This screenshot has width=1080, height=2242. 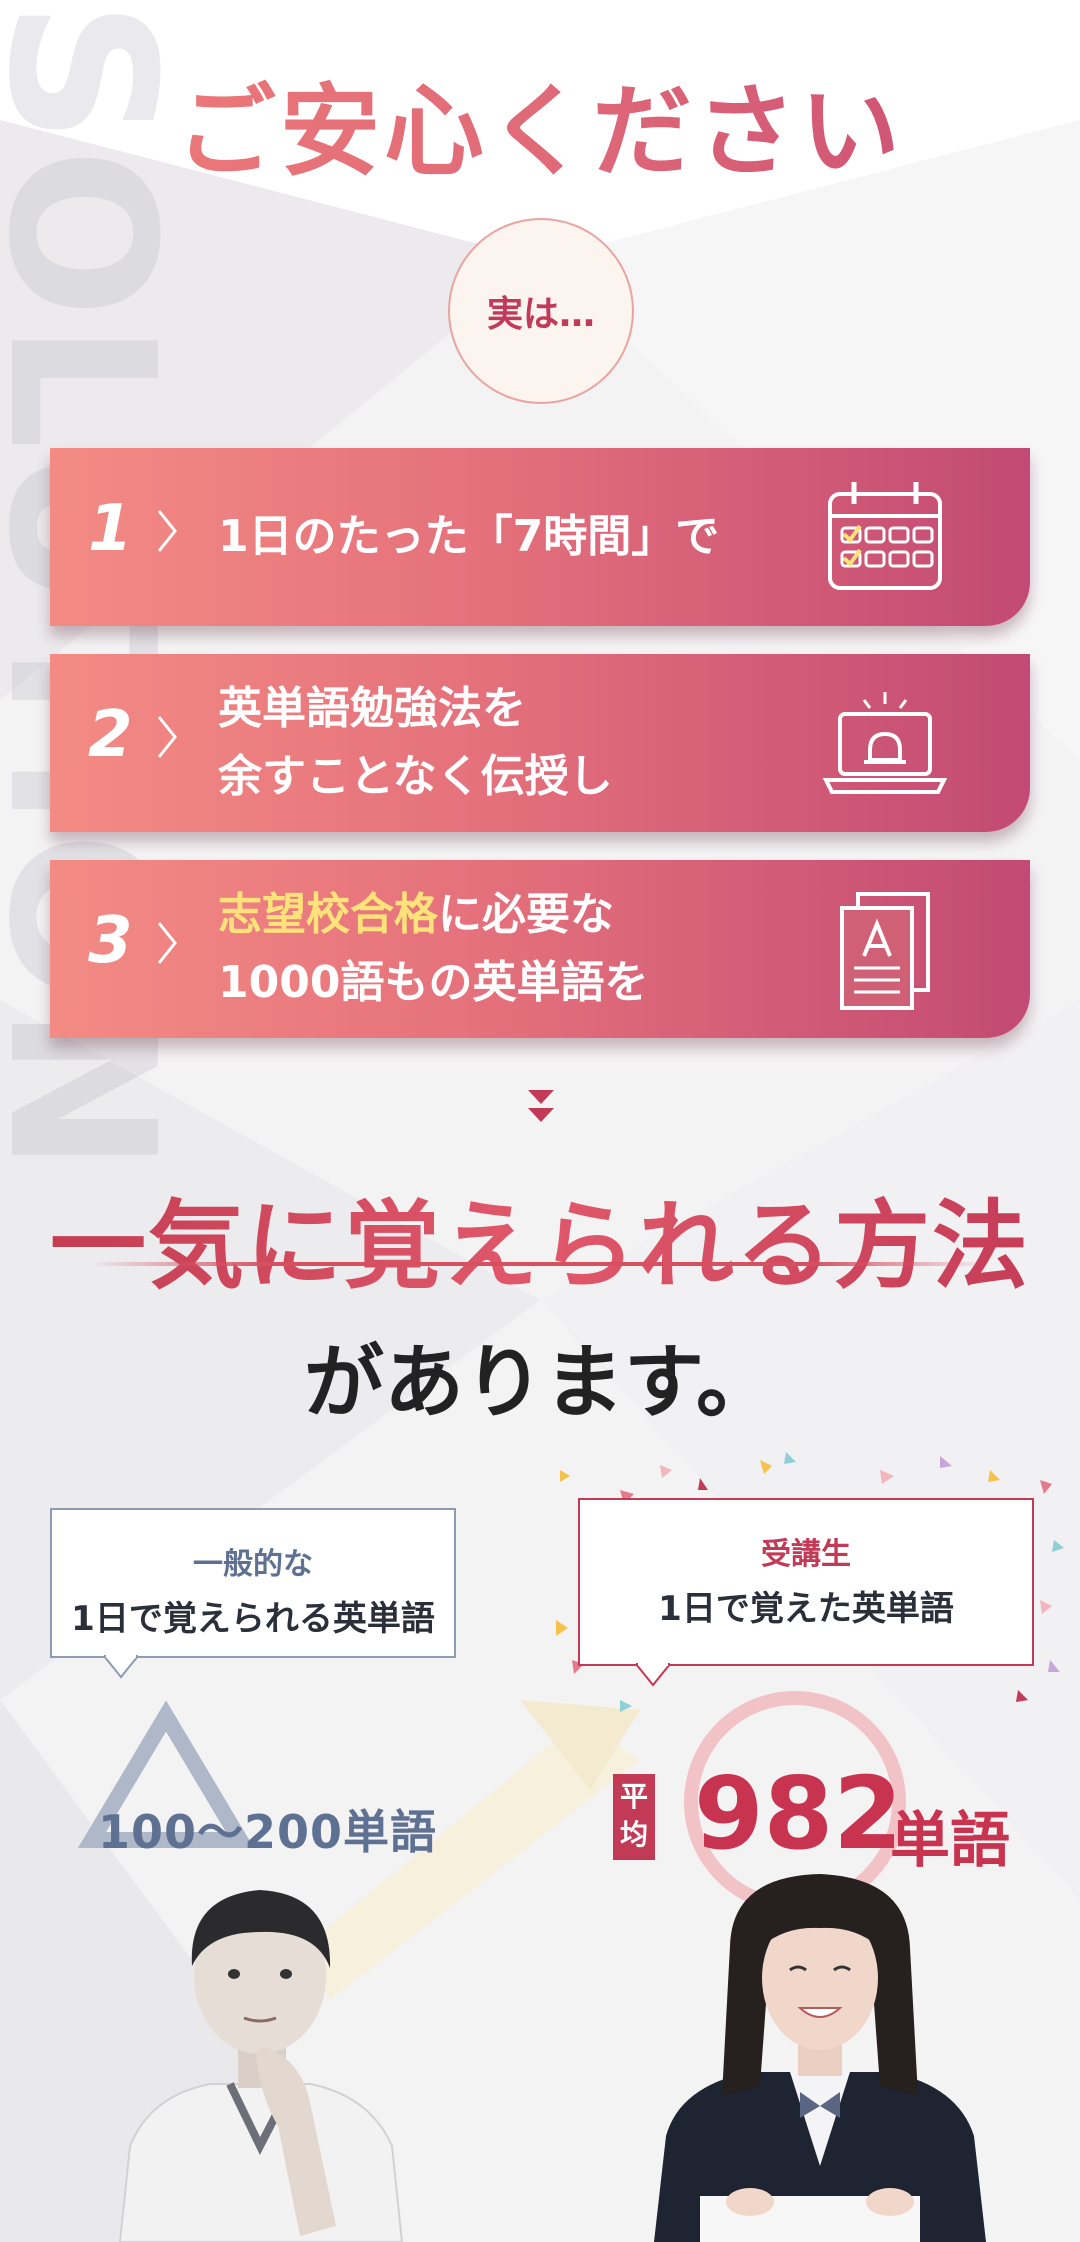 What do you see at coordinates (798, 1813) in the screenshot?
I see `average-value: 982` at bounding box center [798, 1813].